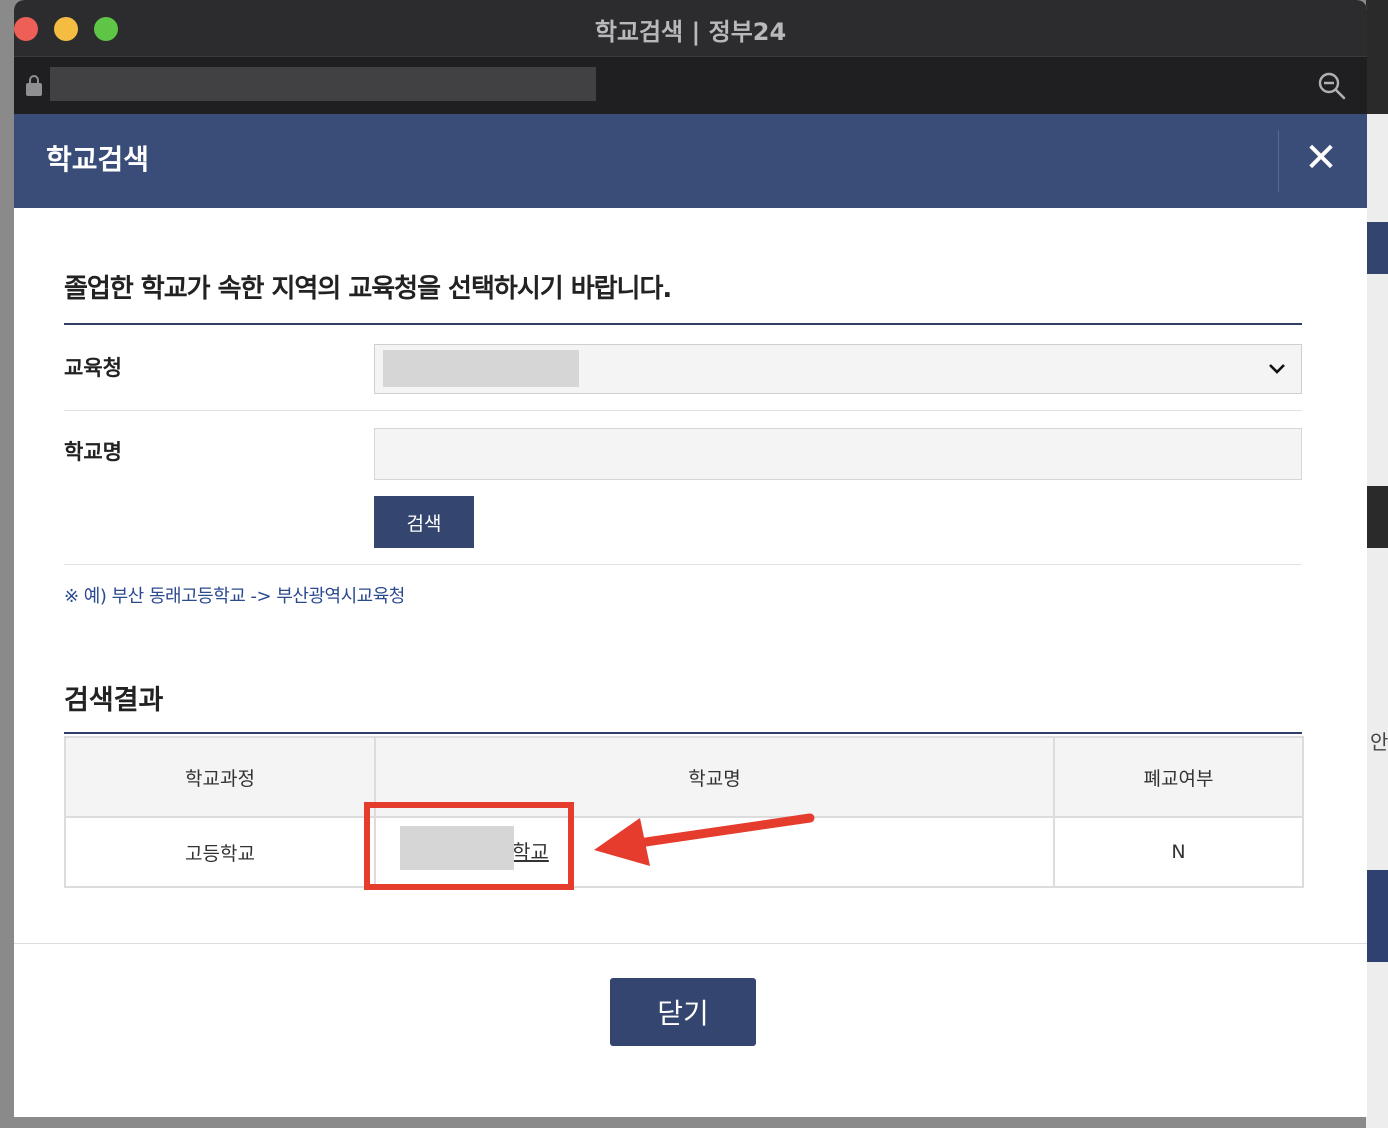  Describe the element at coordinates (1277, 369) in the screenshot. I see `chevron-down-icon` at that location.